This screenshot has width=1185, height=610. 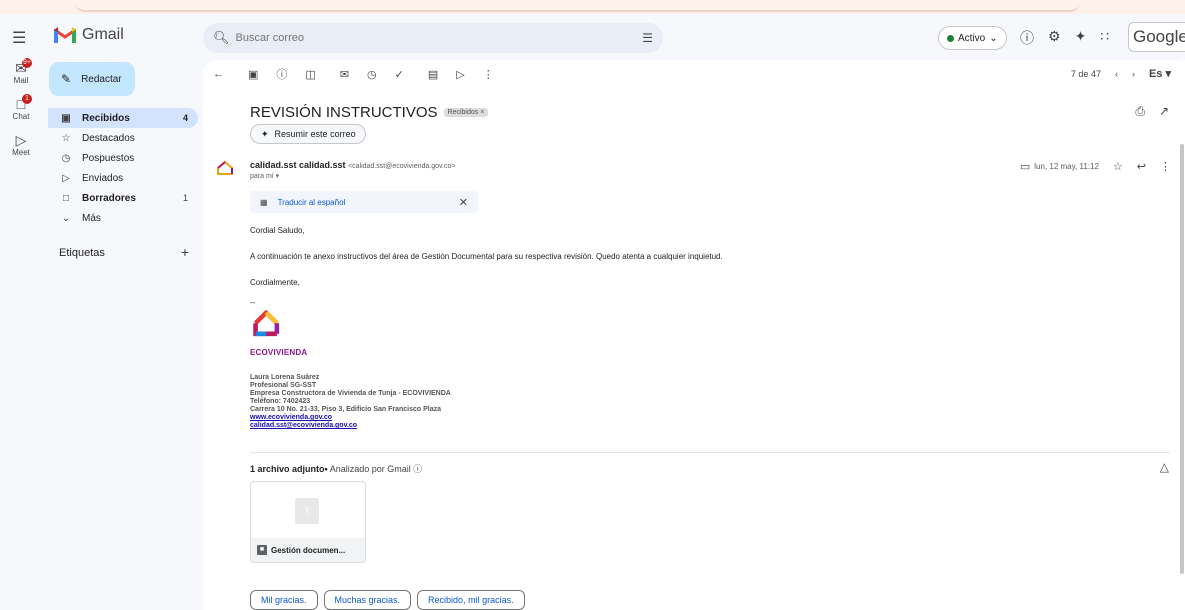 I want to click on prev-icon: ‹, so click(x=1116, y=74).